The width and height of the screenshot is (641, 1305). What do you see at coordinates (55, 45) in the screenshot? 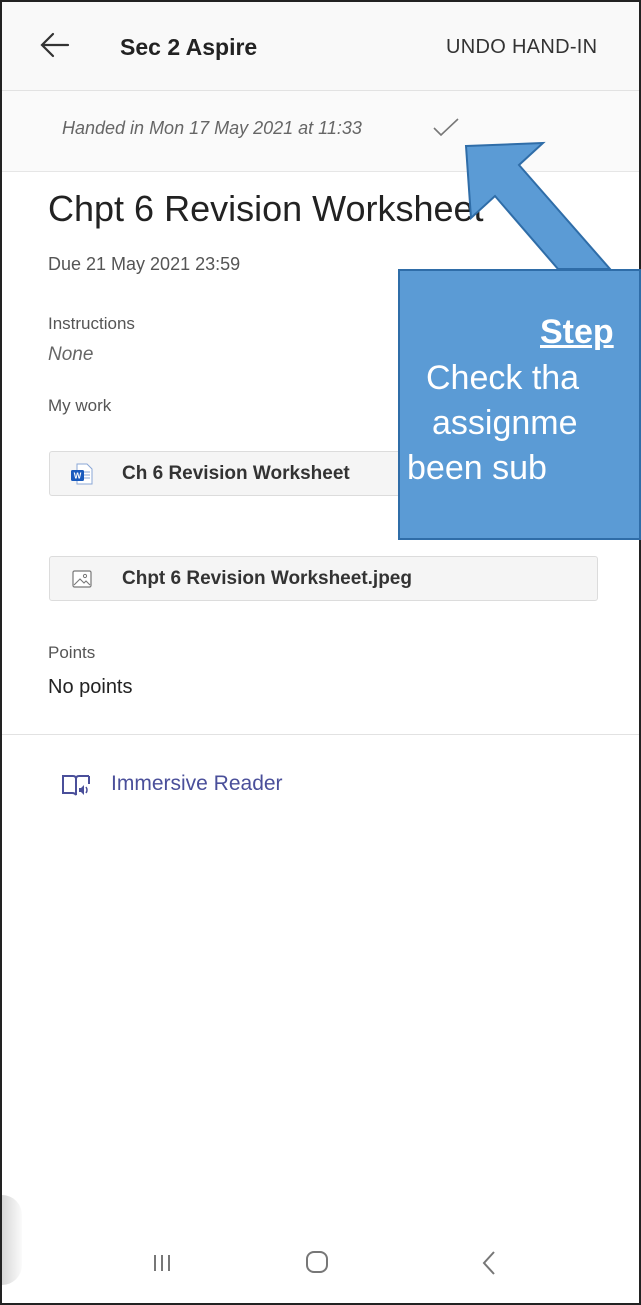
I see `back-arrow-icon` at bounding box center [55, 45].